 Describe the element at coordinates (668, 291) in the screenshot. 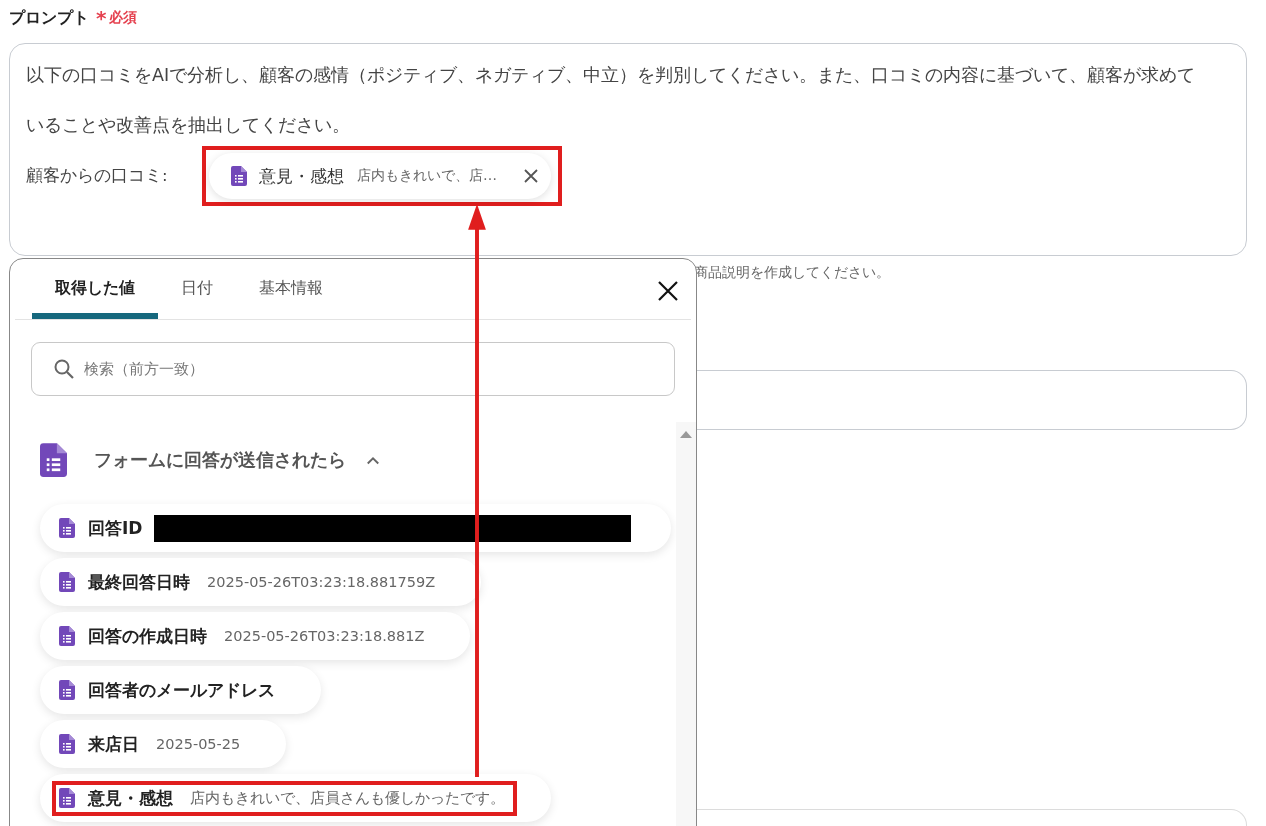

I see `close-icon` at that location.